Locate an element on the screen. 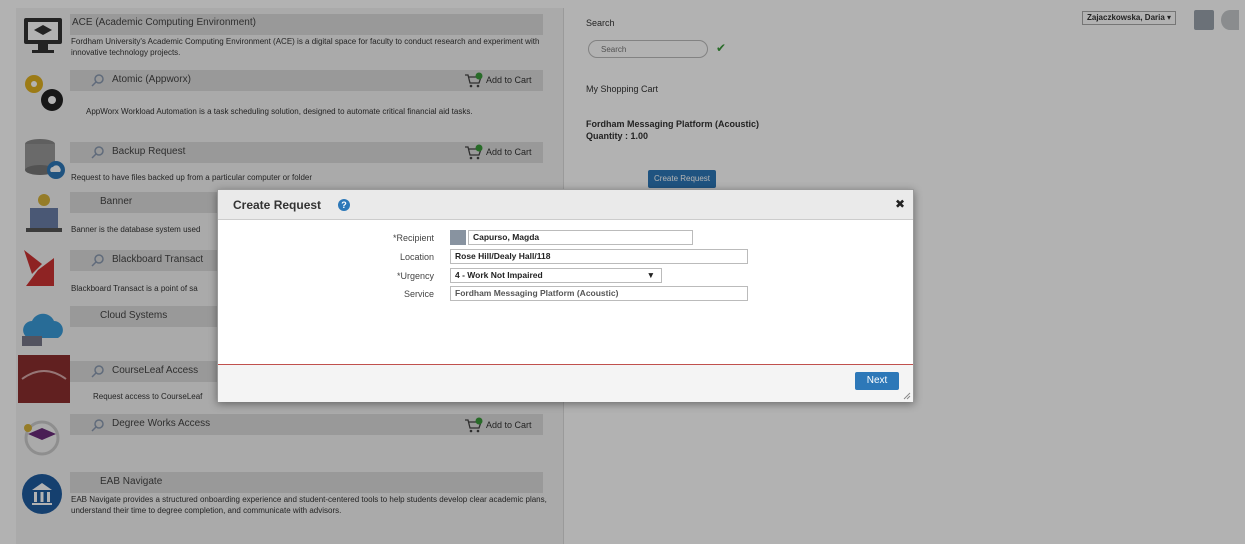  help-icon: ? is located at coordinates (344, 205).